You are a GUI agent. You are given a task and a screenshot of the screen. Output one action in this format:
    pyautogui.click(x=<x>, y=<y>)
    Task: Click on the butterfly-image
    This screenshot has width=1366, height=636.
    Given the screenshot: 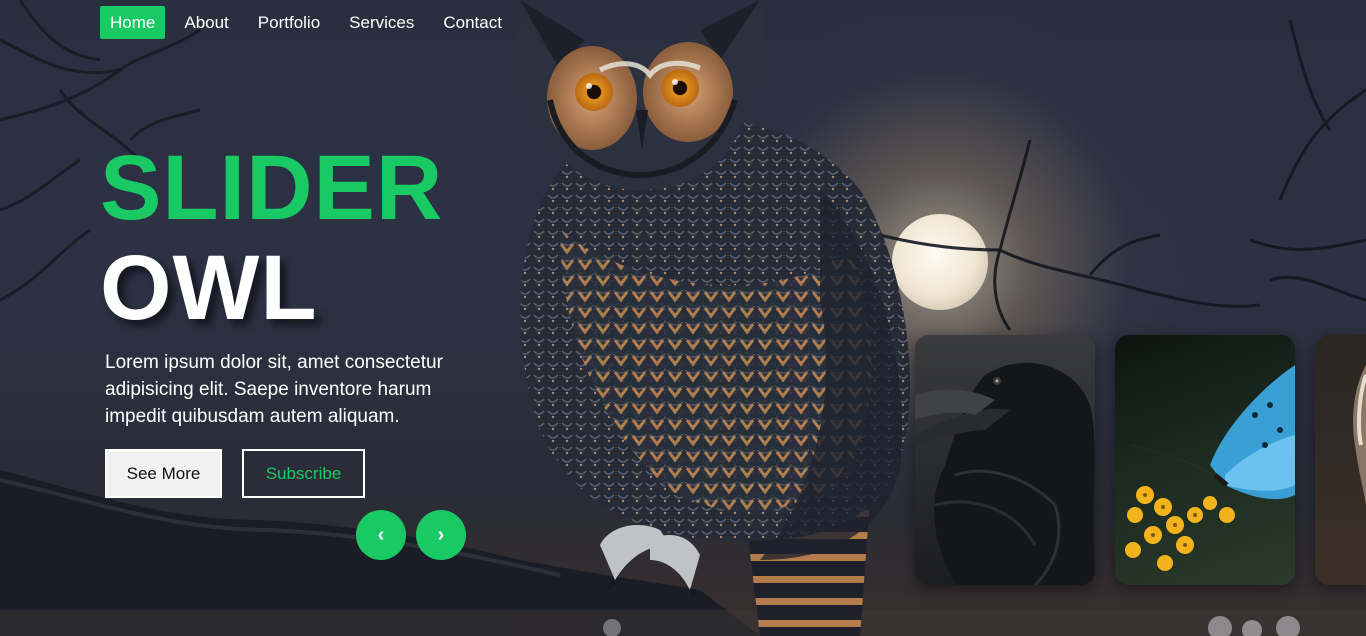 What is the action you would take?
    pyautogui.click(x=1210, y=468)
    